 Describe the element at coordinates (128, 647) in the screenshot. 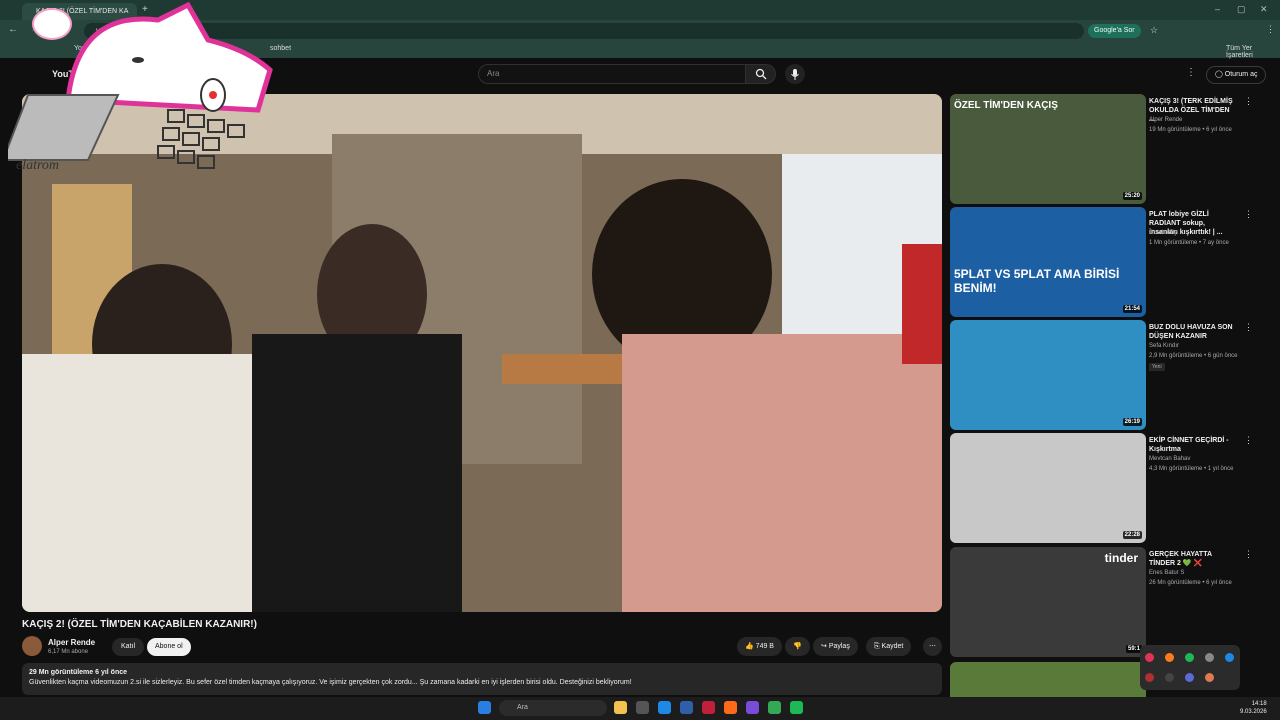

I see `join-button: Katıl` at that location.